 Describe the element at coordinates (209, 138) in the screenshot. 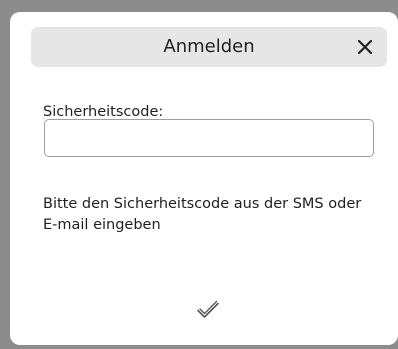

I see `security-code-input` at that location.